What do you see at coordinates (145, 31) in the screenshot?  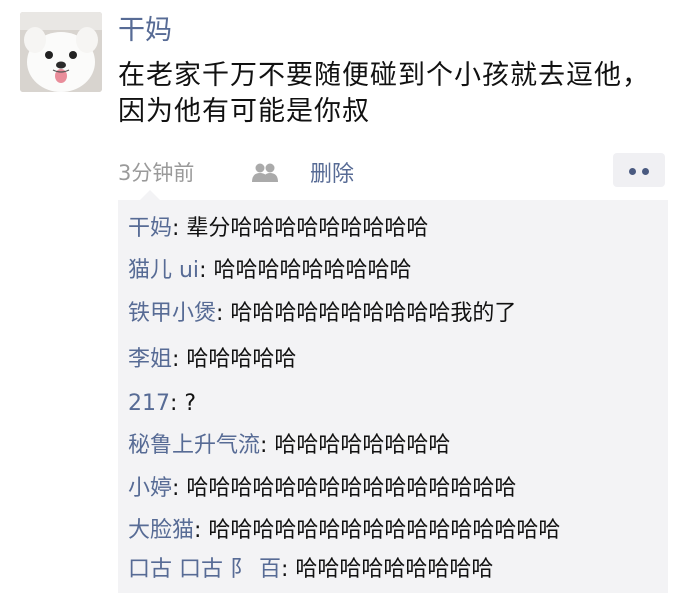 I see `post-author-name: 干妈` at bounding box center [145, 31].